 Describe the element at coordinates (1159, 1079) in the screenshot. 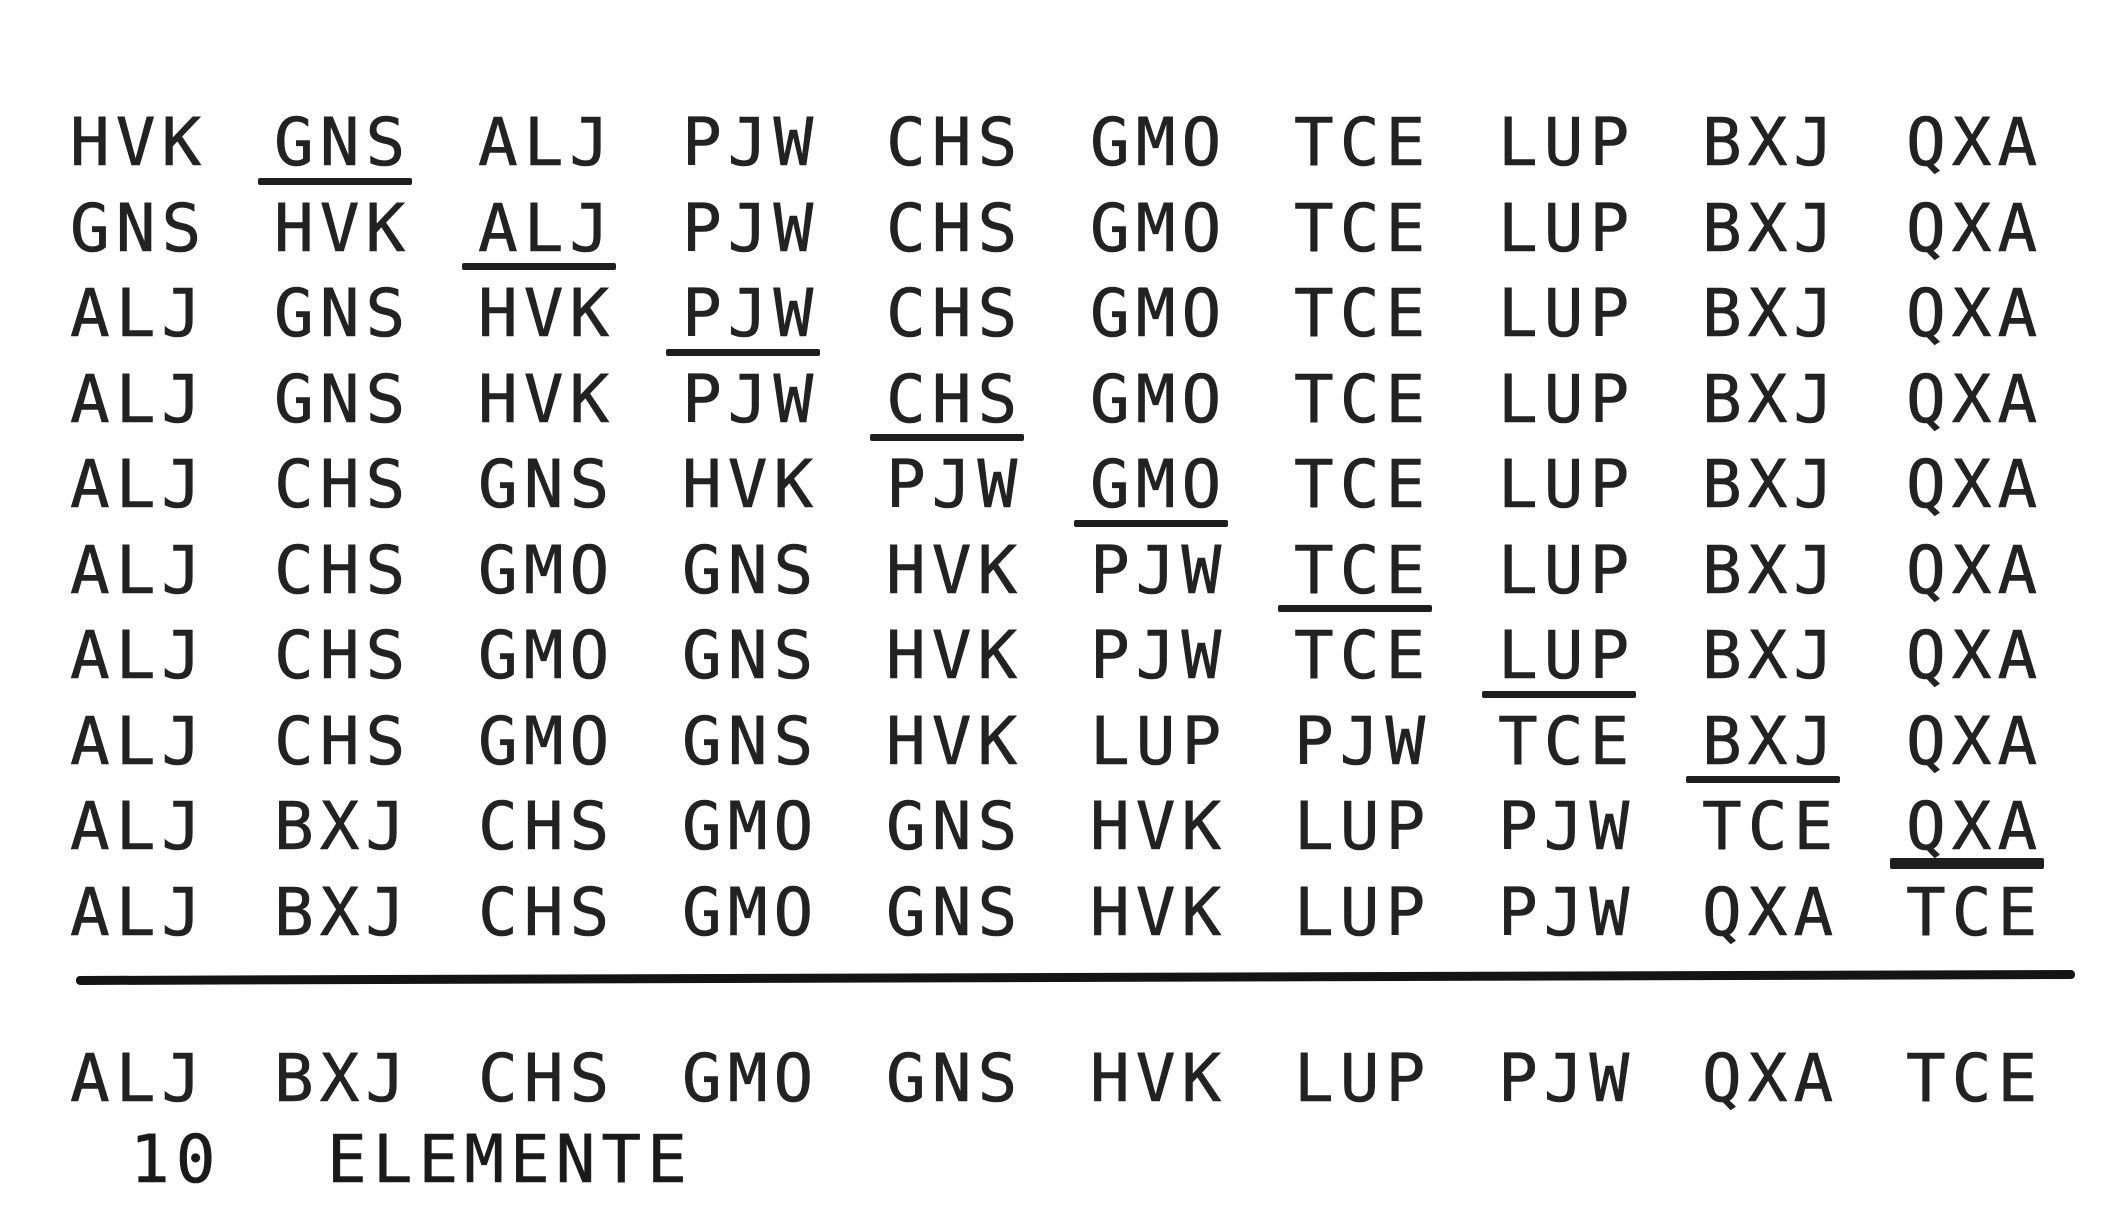

I see `result-cell: HVK` at that location.